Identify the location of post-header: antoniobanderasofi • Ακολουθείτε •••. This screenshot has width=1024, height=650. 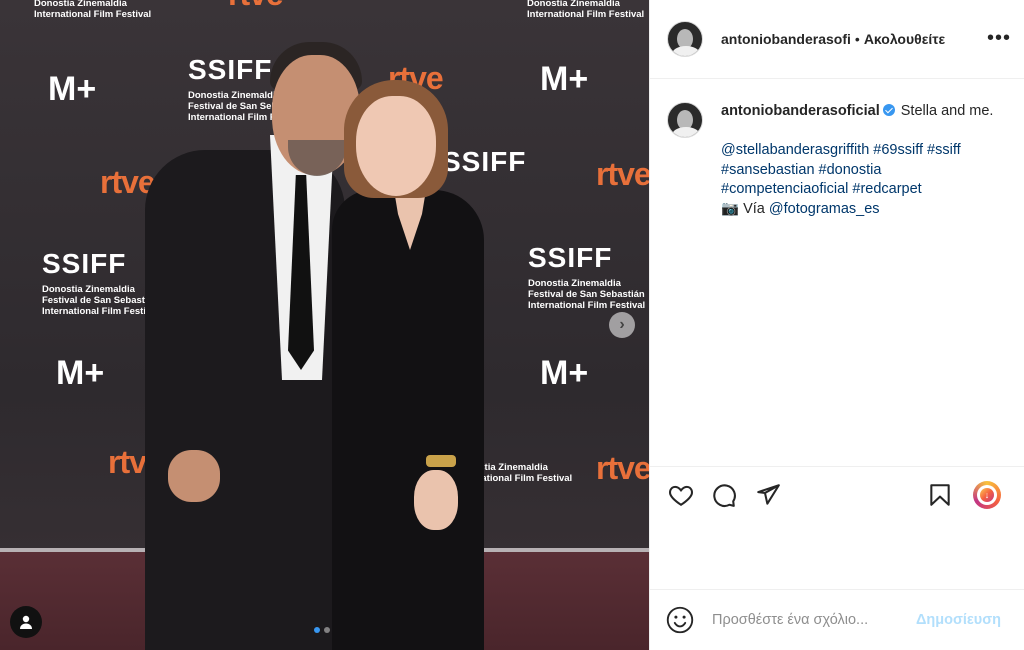
(837, 39).